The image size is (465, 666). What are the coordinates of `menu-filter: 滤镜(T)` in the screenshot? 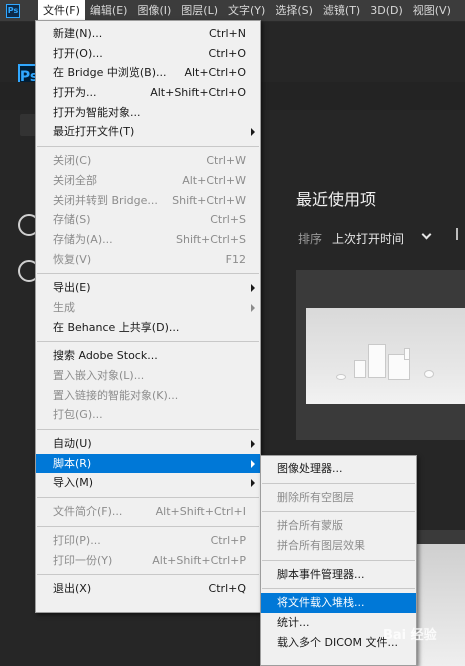 It's located at (341, 11).